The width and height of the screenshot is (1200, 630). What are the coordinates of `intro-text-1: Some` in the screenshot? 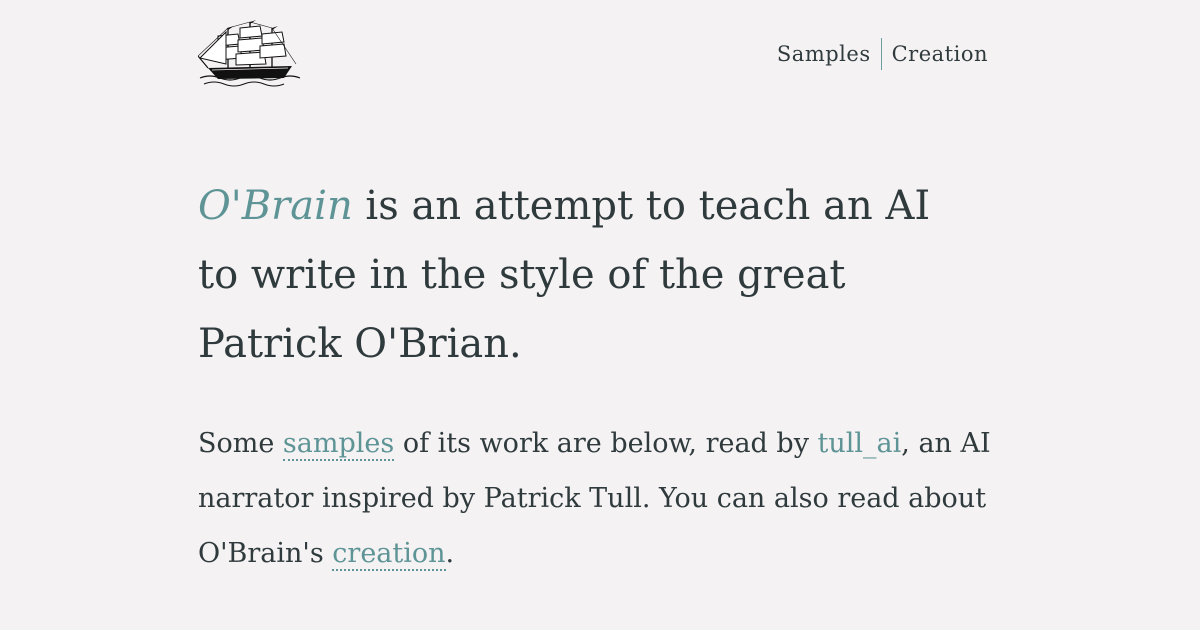 It's located at (240, 443).